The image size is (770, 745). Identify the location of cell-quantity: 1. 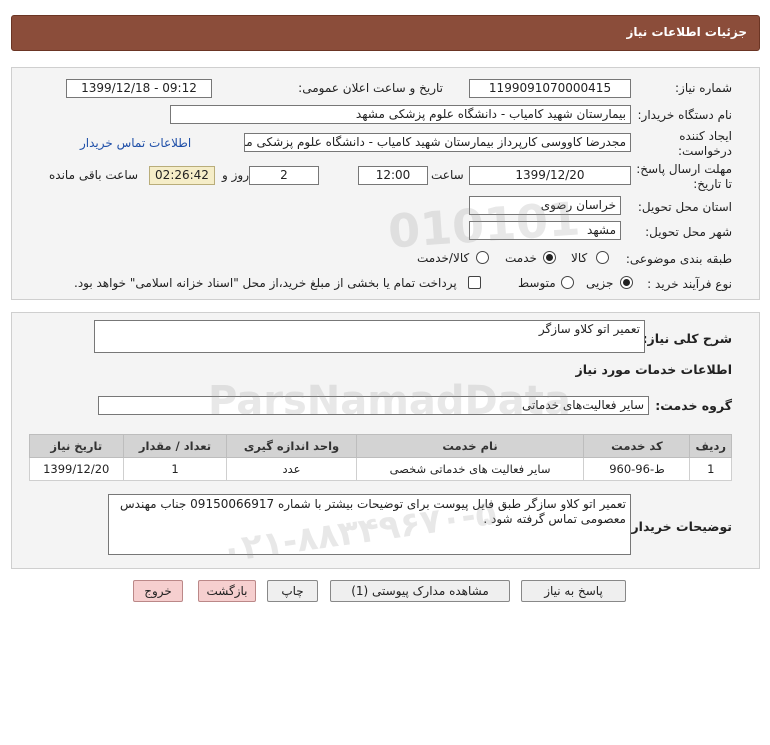
(175, 469).